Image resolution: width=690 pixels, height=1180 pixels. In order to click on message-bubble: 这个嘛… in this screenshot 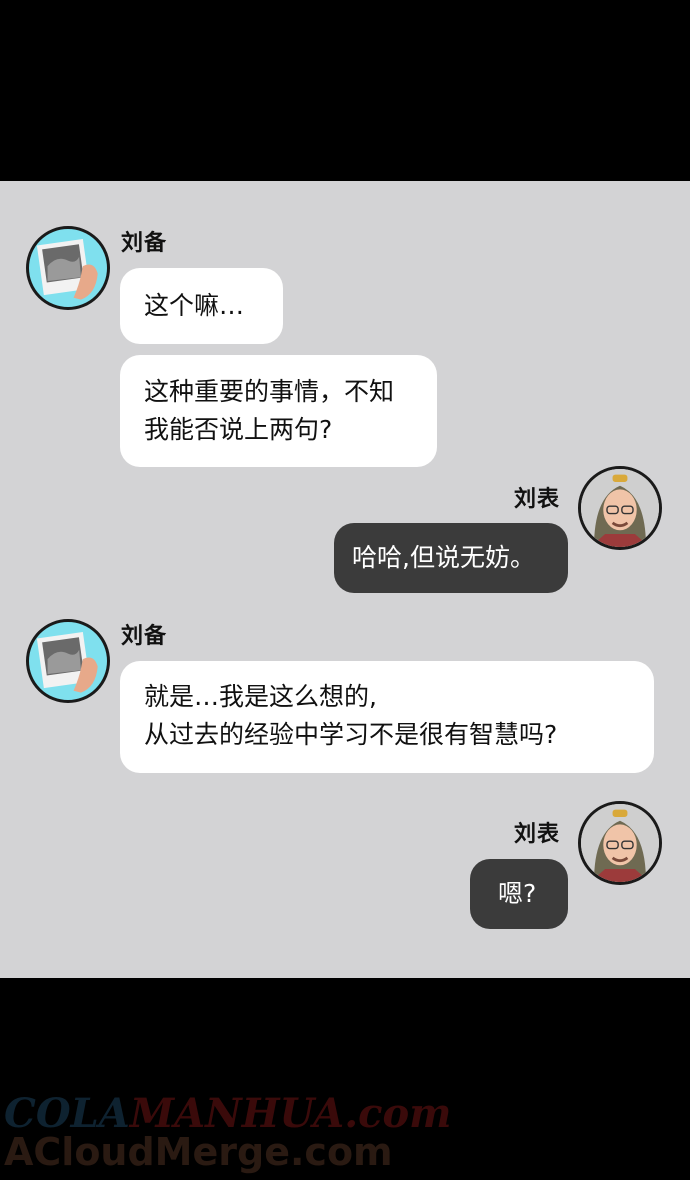, I will do `click(201, 306)`.